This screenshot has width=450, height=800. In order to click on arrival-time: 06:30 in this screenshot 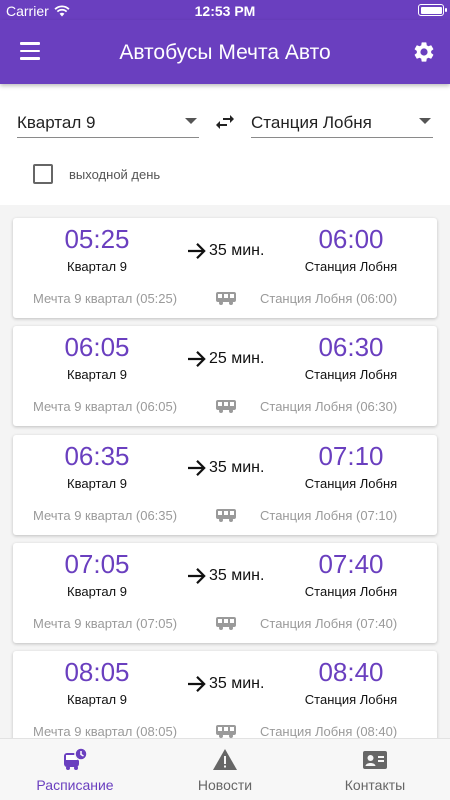, I will do `click(351, 347)`.